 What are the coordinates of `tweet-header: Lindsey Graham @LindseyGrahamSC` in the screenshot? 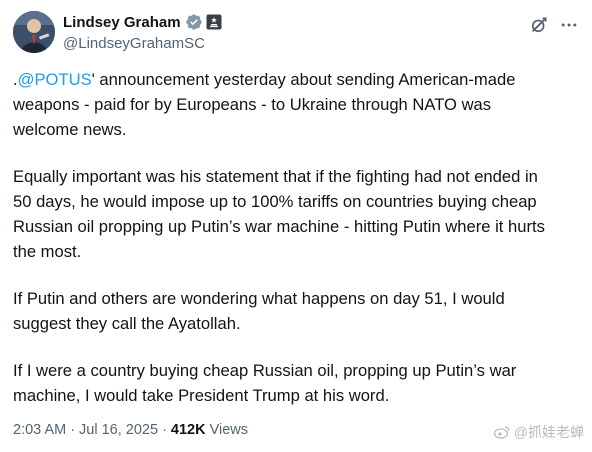 It's located at (296, 33).